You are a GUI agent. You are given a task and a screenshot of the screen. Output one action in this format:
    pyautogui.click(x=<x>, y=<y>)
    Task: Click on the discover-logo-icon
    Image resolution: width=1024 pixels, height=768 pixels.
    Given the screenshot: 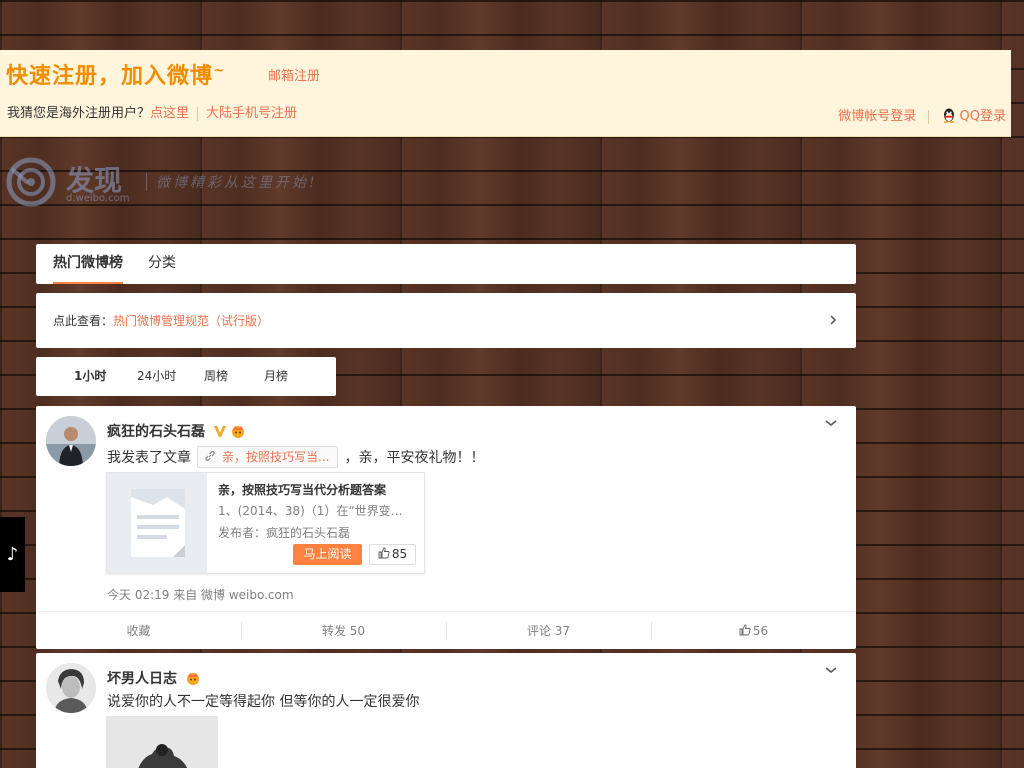 What is the action you would take?
    pyautogui.click(x=31, y=182)
    